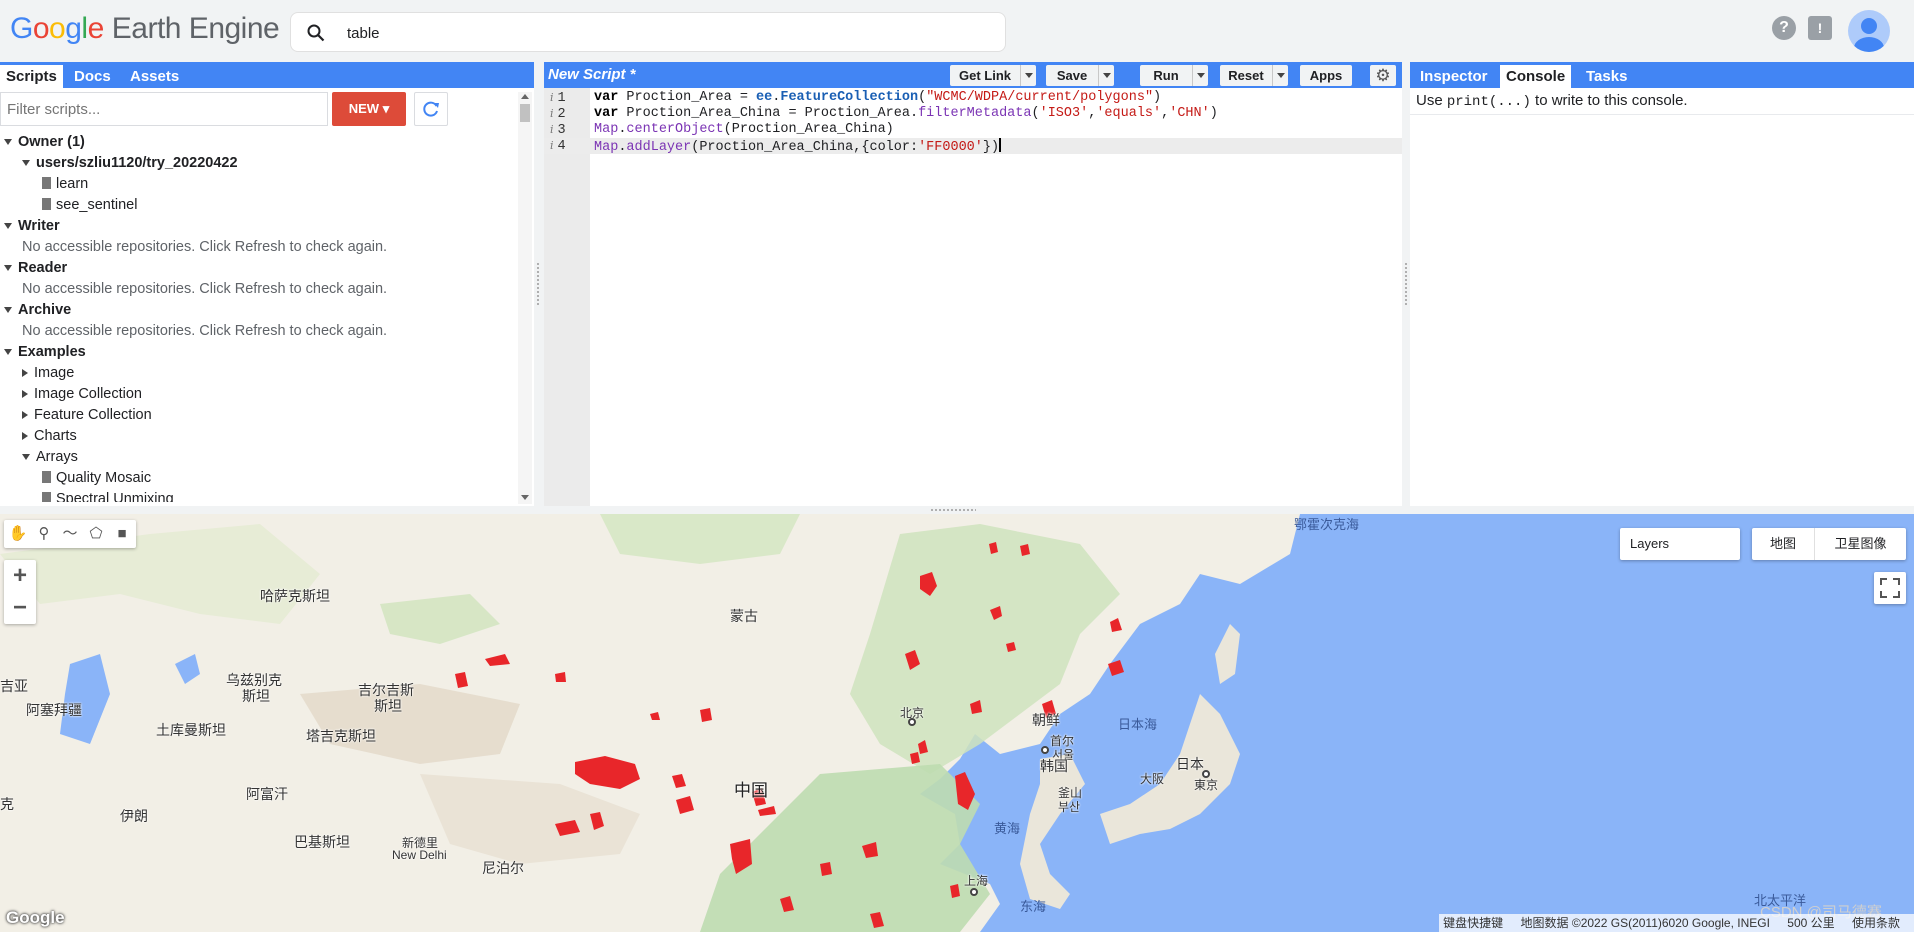 The image size is (1914, 932). I want to click on tab-scripts: Scripts, so click(31, 76).